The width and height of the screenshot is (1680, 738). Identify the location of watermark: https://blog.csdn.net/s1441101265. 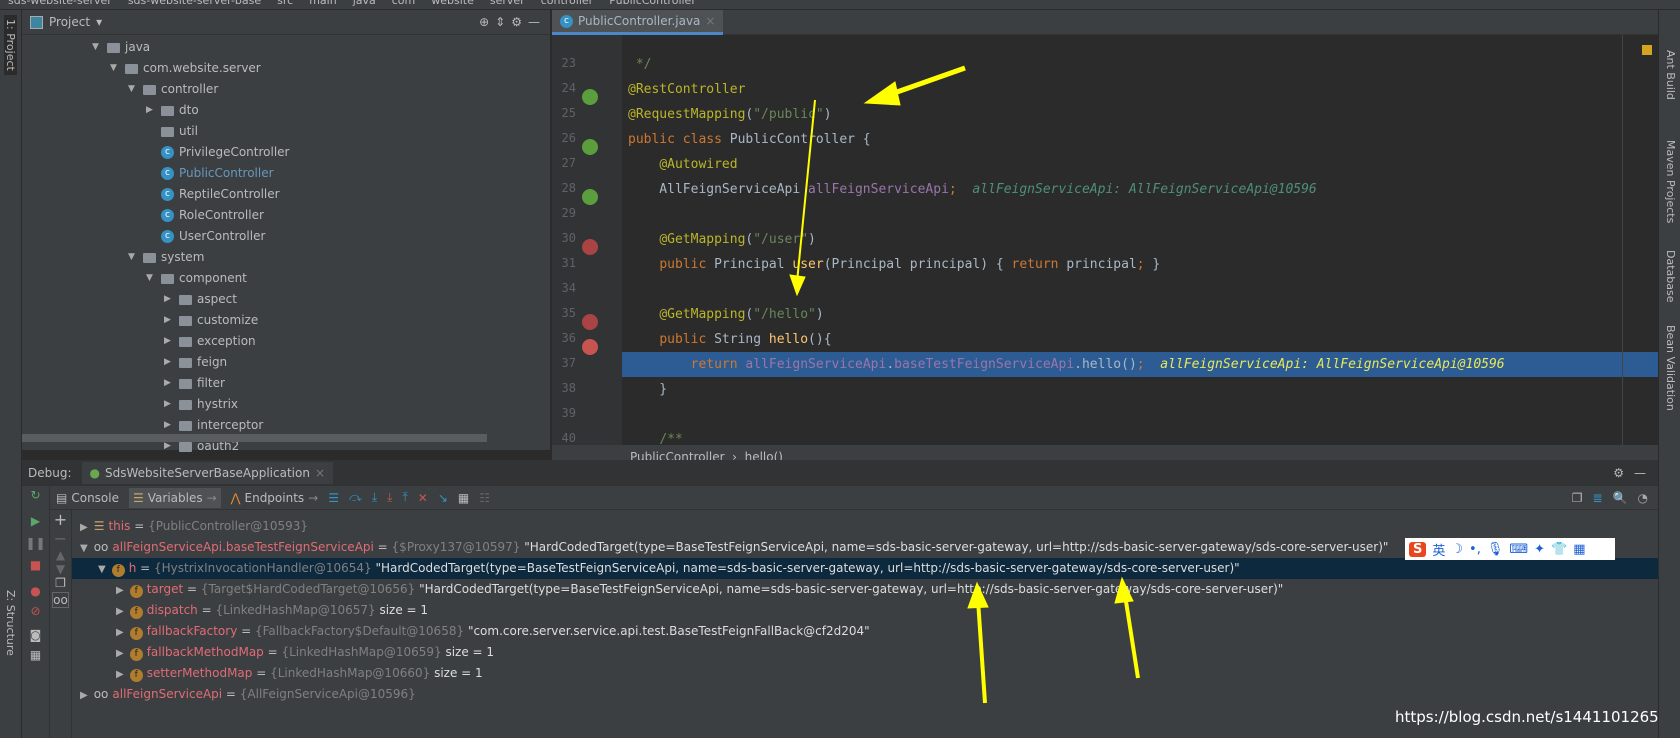
(1527, 717).